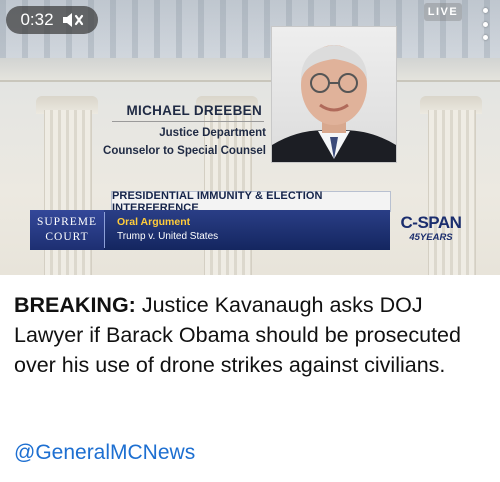 The width and height of the screenshot is (500, 482). What do you see at coordinates (154, 222) in the screenshot?
I see `event-label: Oral Argument` at bounding box center [154, 222].